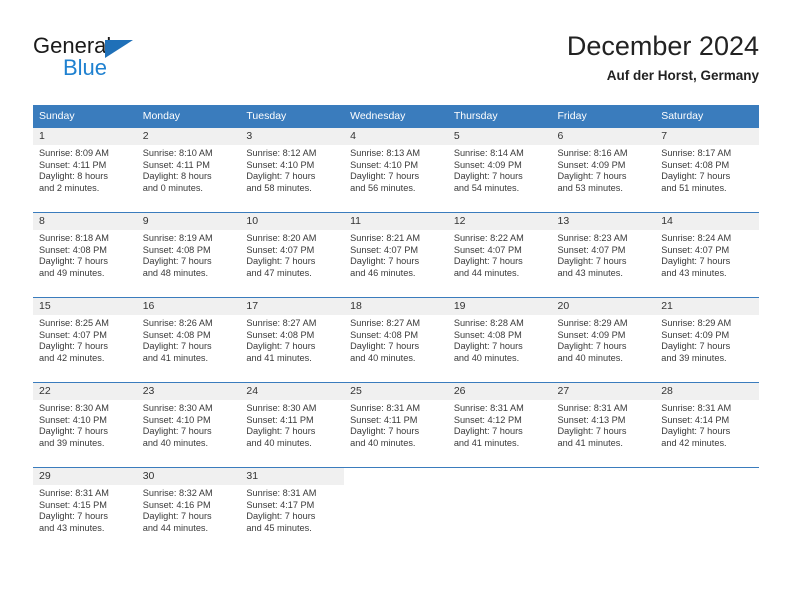  Describe the element at coordinates (85, 306) in the screenshot. I see `day-number: 15` at that location.